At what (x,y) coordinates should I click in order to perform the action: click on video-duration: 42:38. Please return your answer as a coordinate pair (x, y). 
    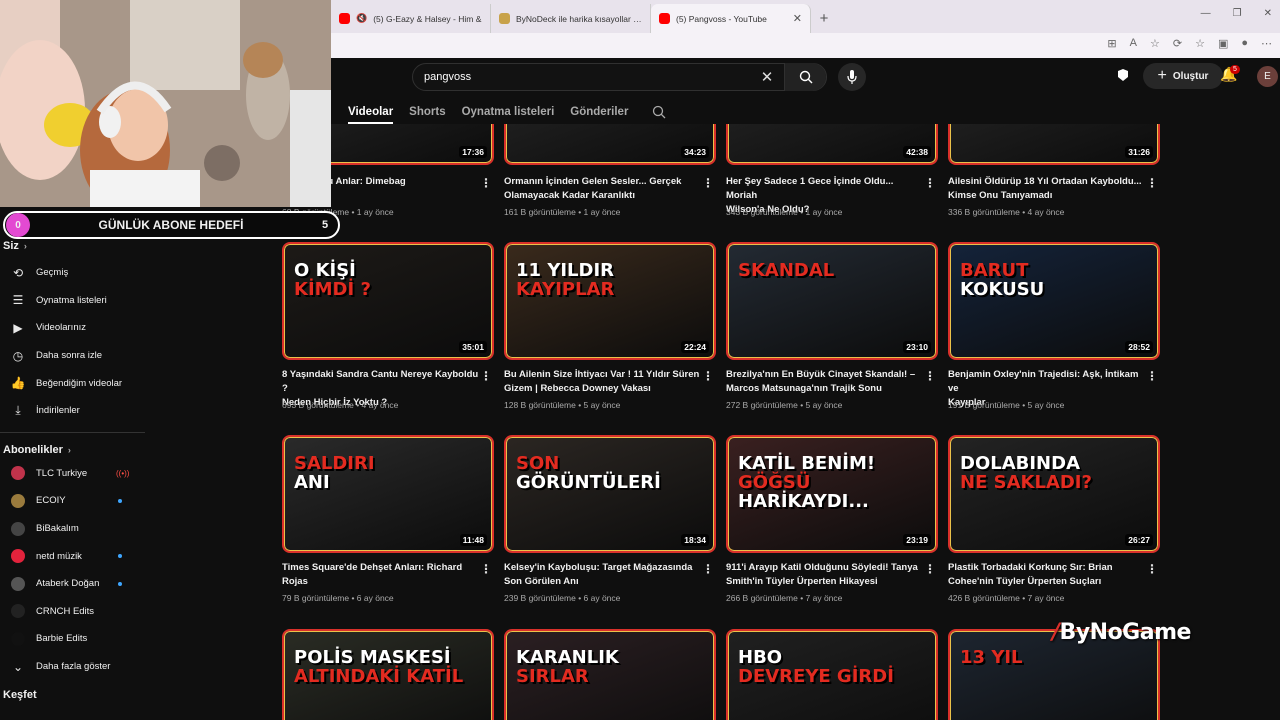
    Looking at the image, I should click on (917, 152).